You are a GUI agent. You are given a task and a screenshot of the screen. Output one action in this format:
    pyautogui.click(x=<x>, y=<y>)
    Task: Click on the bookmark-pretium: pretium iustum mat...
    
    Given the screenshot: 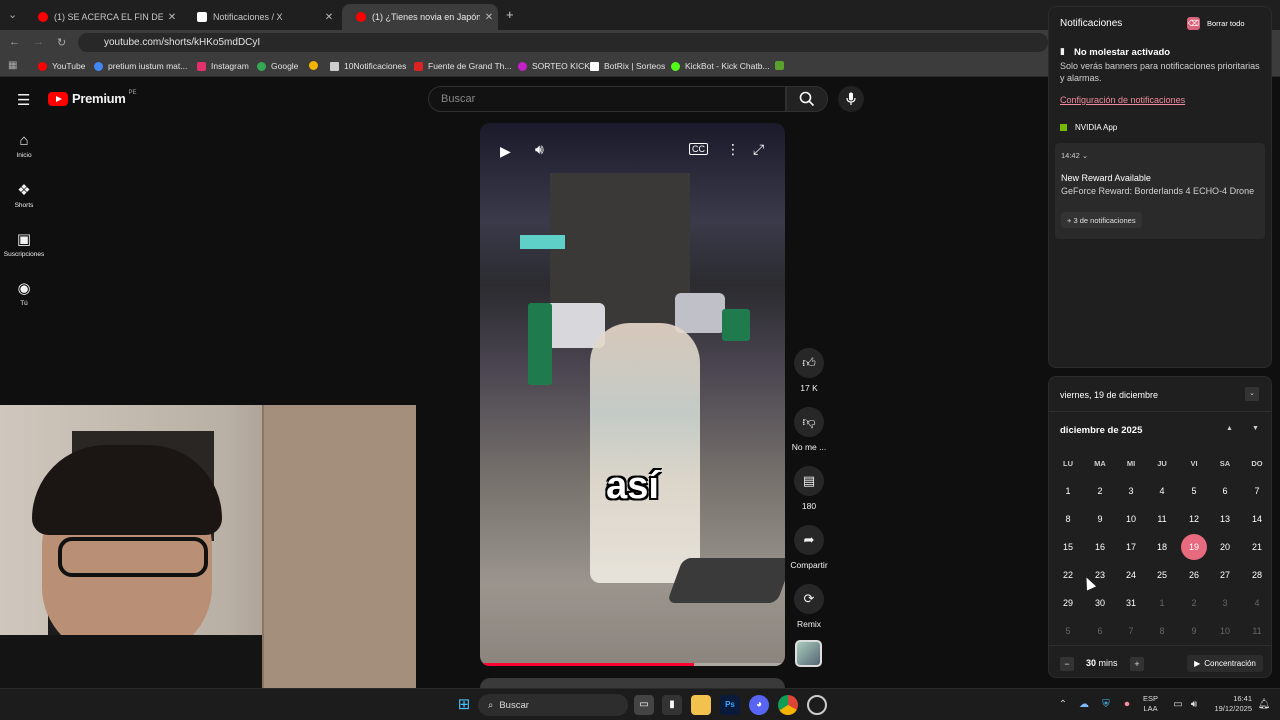 What is the action you would take?
    pyautogui.click(x=140, y=66)
    